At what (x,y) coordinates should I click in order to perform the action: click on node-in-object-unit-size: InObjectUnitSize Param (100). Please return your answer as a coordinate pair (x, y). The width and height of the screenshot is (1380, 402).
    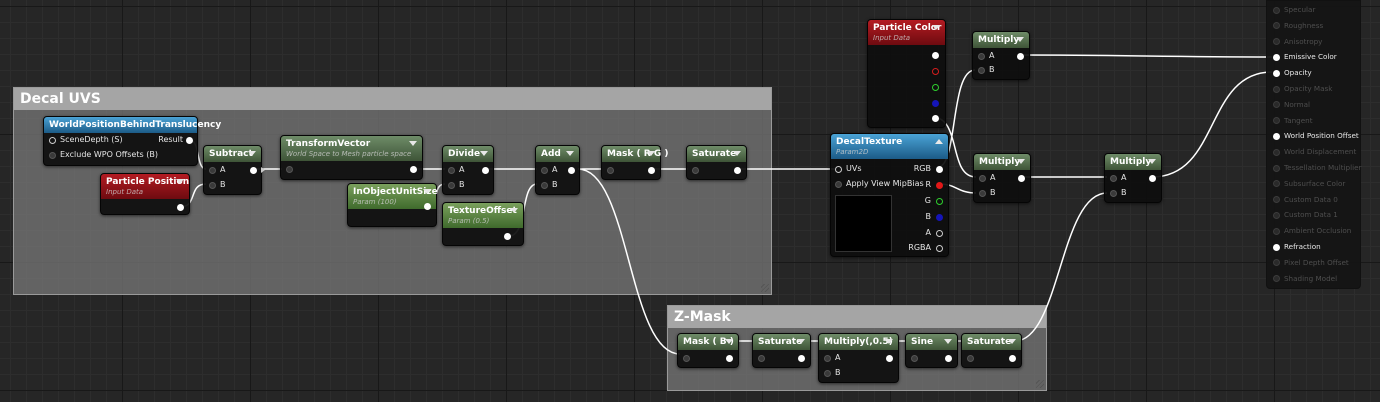
    Looking at the image, I should click on (392, 205).